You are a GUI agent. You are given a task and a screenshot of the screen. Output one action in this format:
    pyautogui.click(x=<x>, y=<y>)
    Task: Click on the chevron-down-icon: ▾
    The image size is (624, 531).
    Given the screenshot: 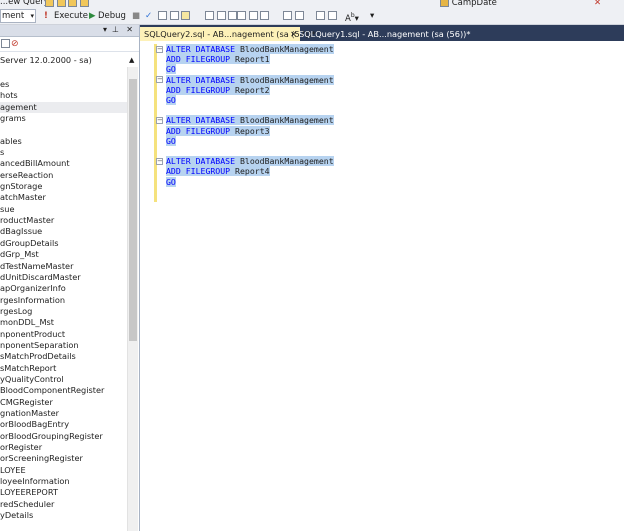 What is the action you would take?
    pyautogui.click(x=32, y=16)
    